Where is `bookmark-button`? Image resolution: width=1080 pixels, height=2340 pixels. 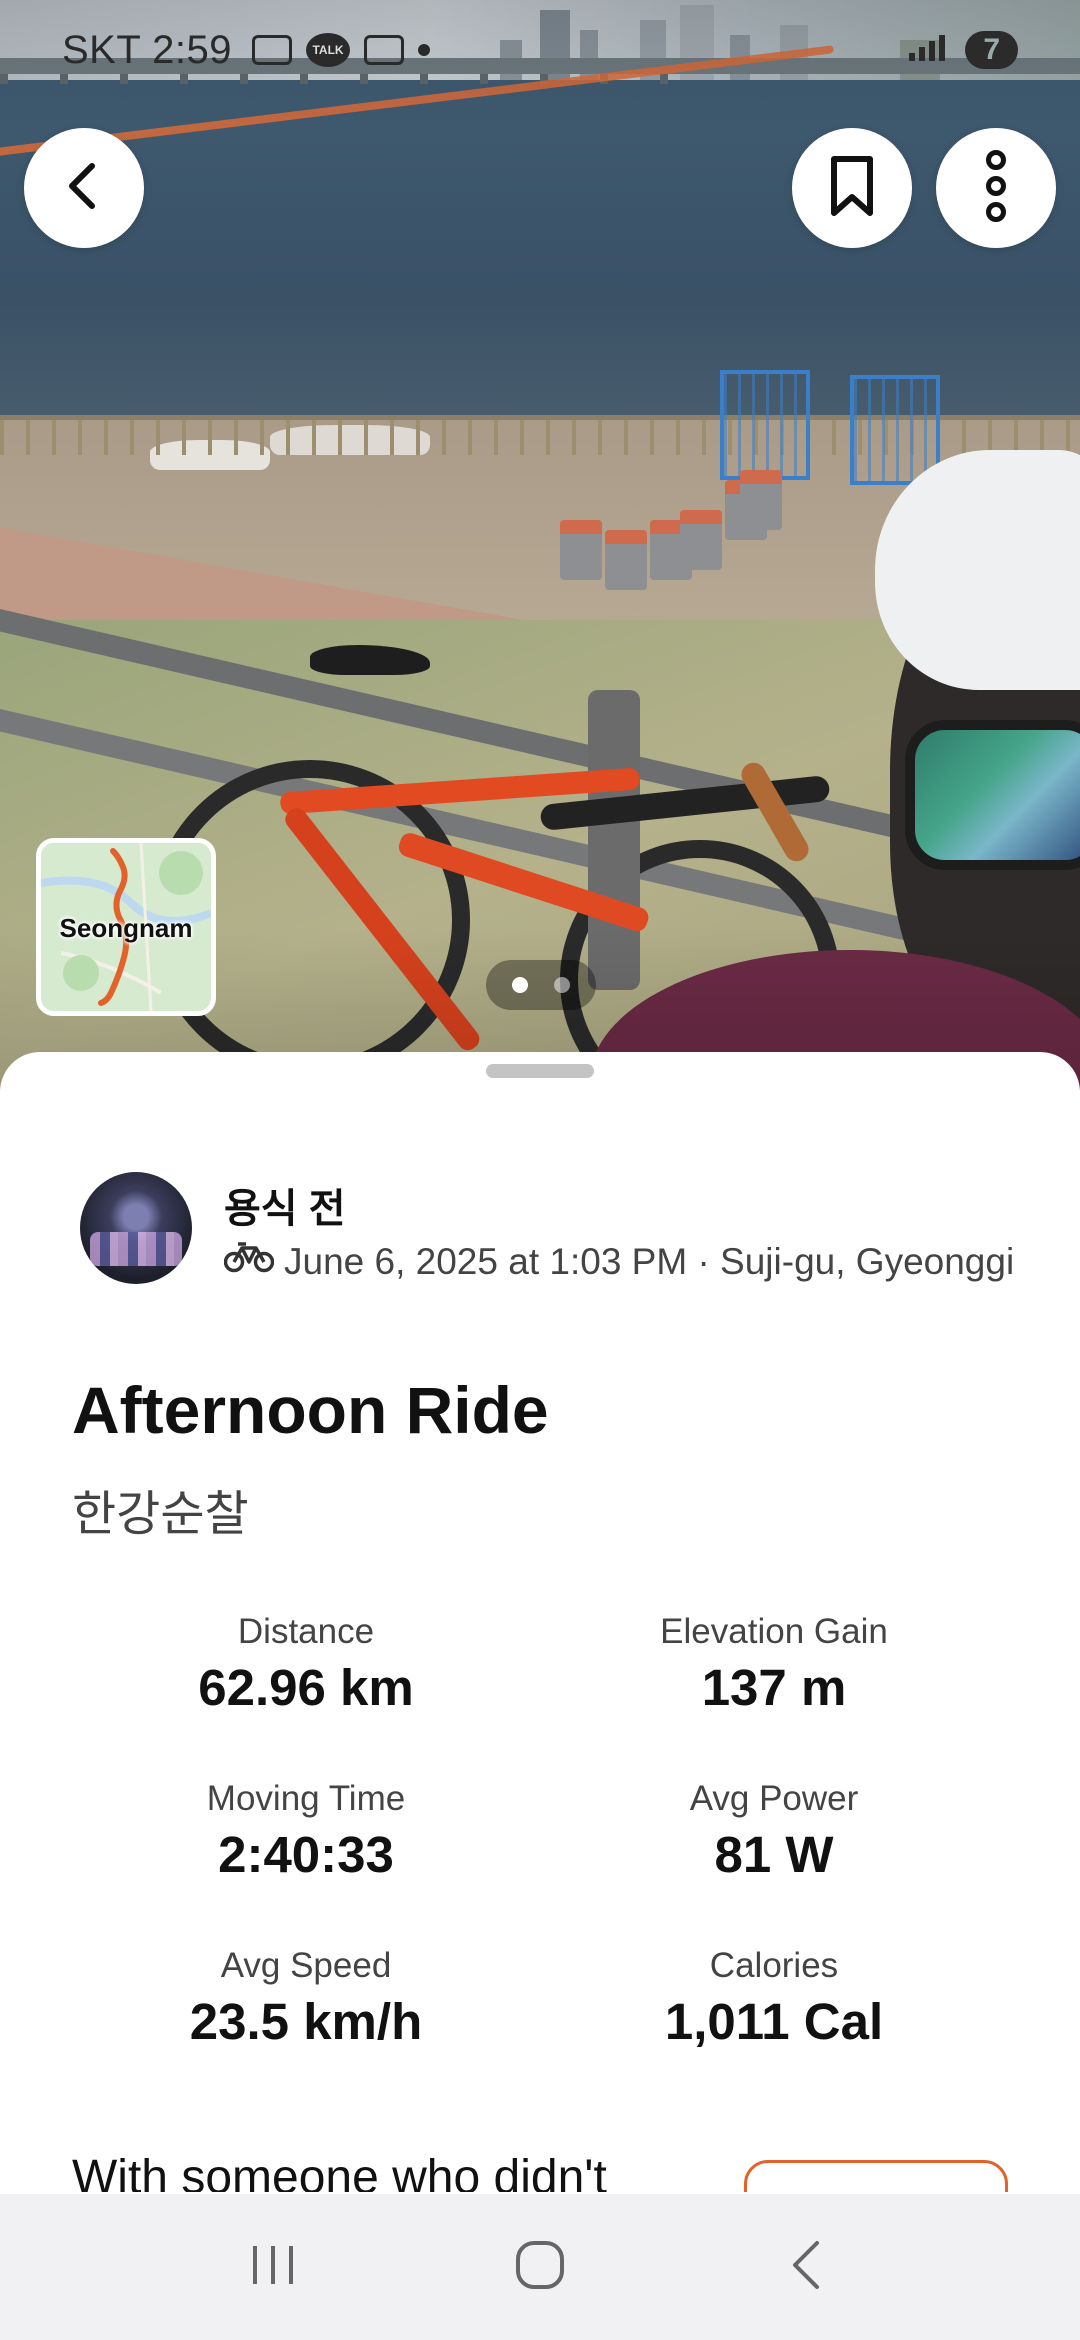
bookmark-button is located at coordinates (852, 188).